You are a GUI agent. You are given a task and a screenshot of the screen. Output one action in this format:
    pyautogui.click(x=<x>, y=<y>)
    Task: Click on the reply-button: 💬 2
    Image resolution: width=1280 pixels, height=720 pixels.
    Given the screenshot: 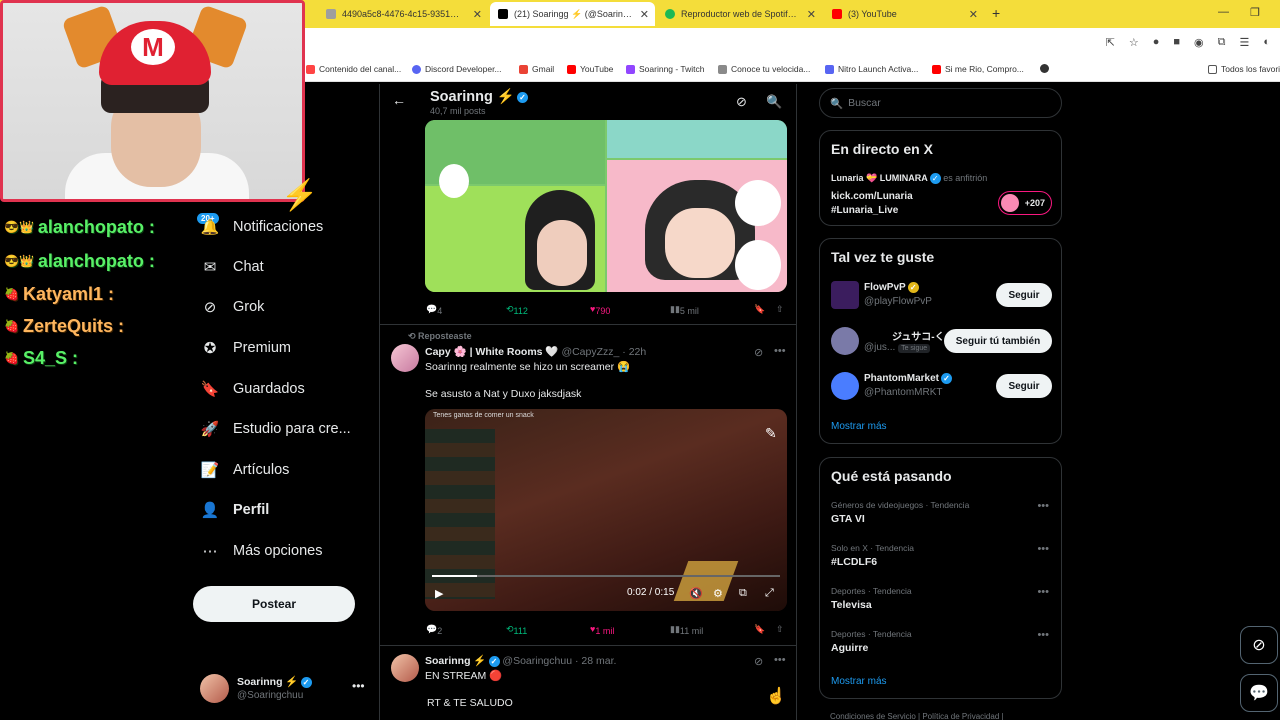 What is the action you would take?
    pyautogui.click(x=434, y=630)
    